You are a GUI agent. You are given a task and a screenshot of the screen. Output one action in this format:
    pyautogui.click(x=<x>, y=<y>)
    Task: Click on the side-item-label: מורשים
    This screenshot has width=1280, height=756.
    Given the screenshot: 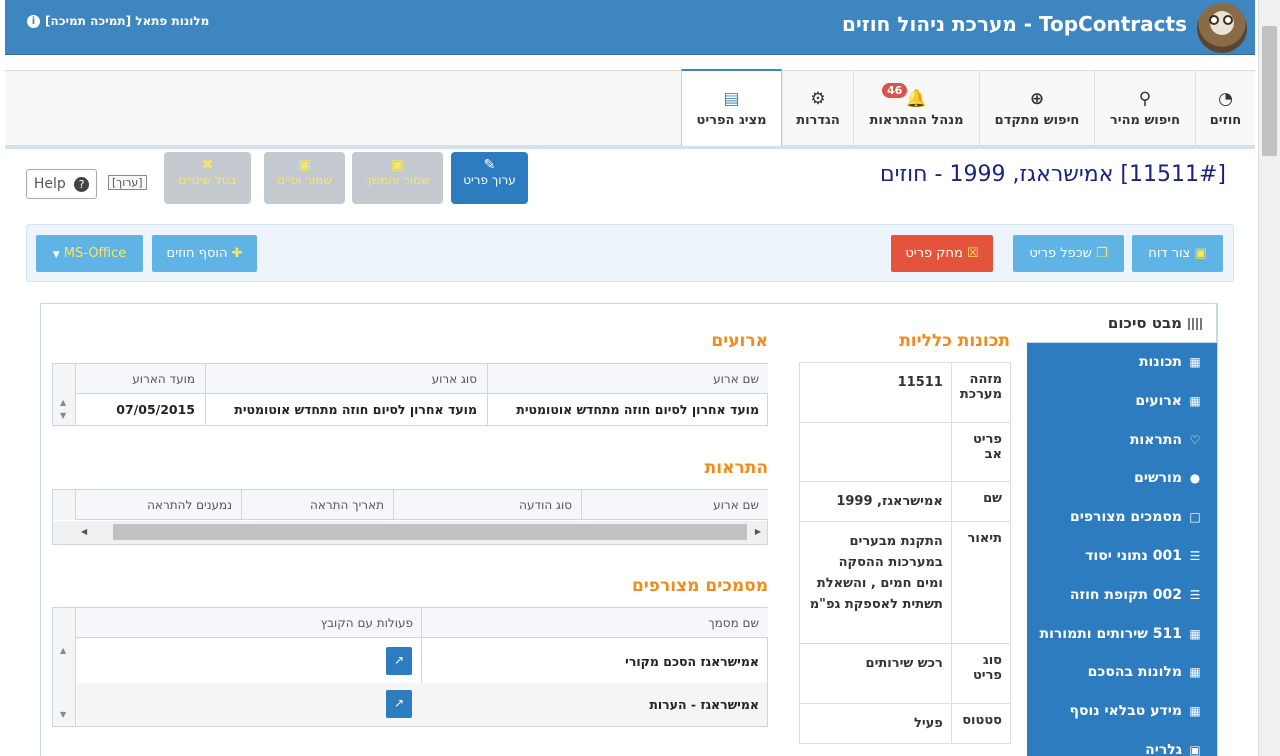 What is the action you would take?
    pyautogui.click(x=1158, y=478)
    